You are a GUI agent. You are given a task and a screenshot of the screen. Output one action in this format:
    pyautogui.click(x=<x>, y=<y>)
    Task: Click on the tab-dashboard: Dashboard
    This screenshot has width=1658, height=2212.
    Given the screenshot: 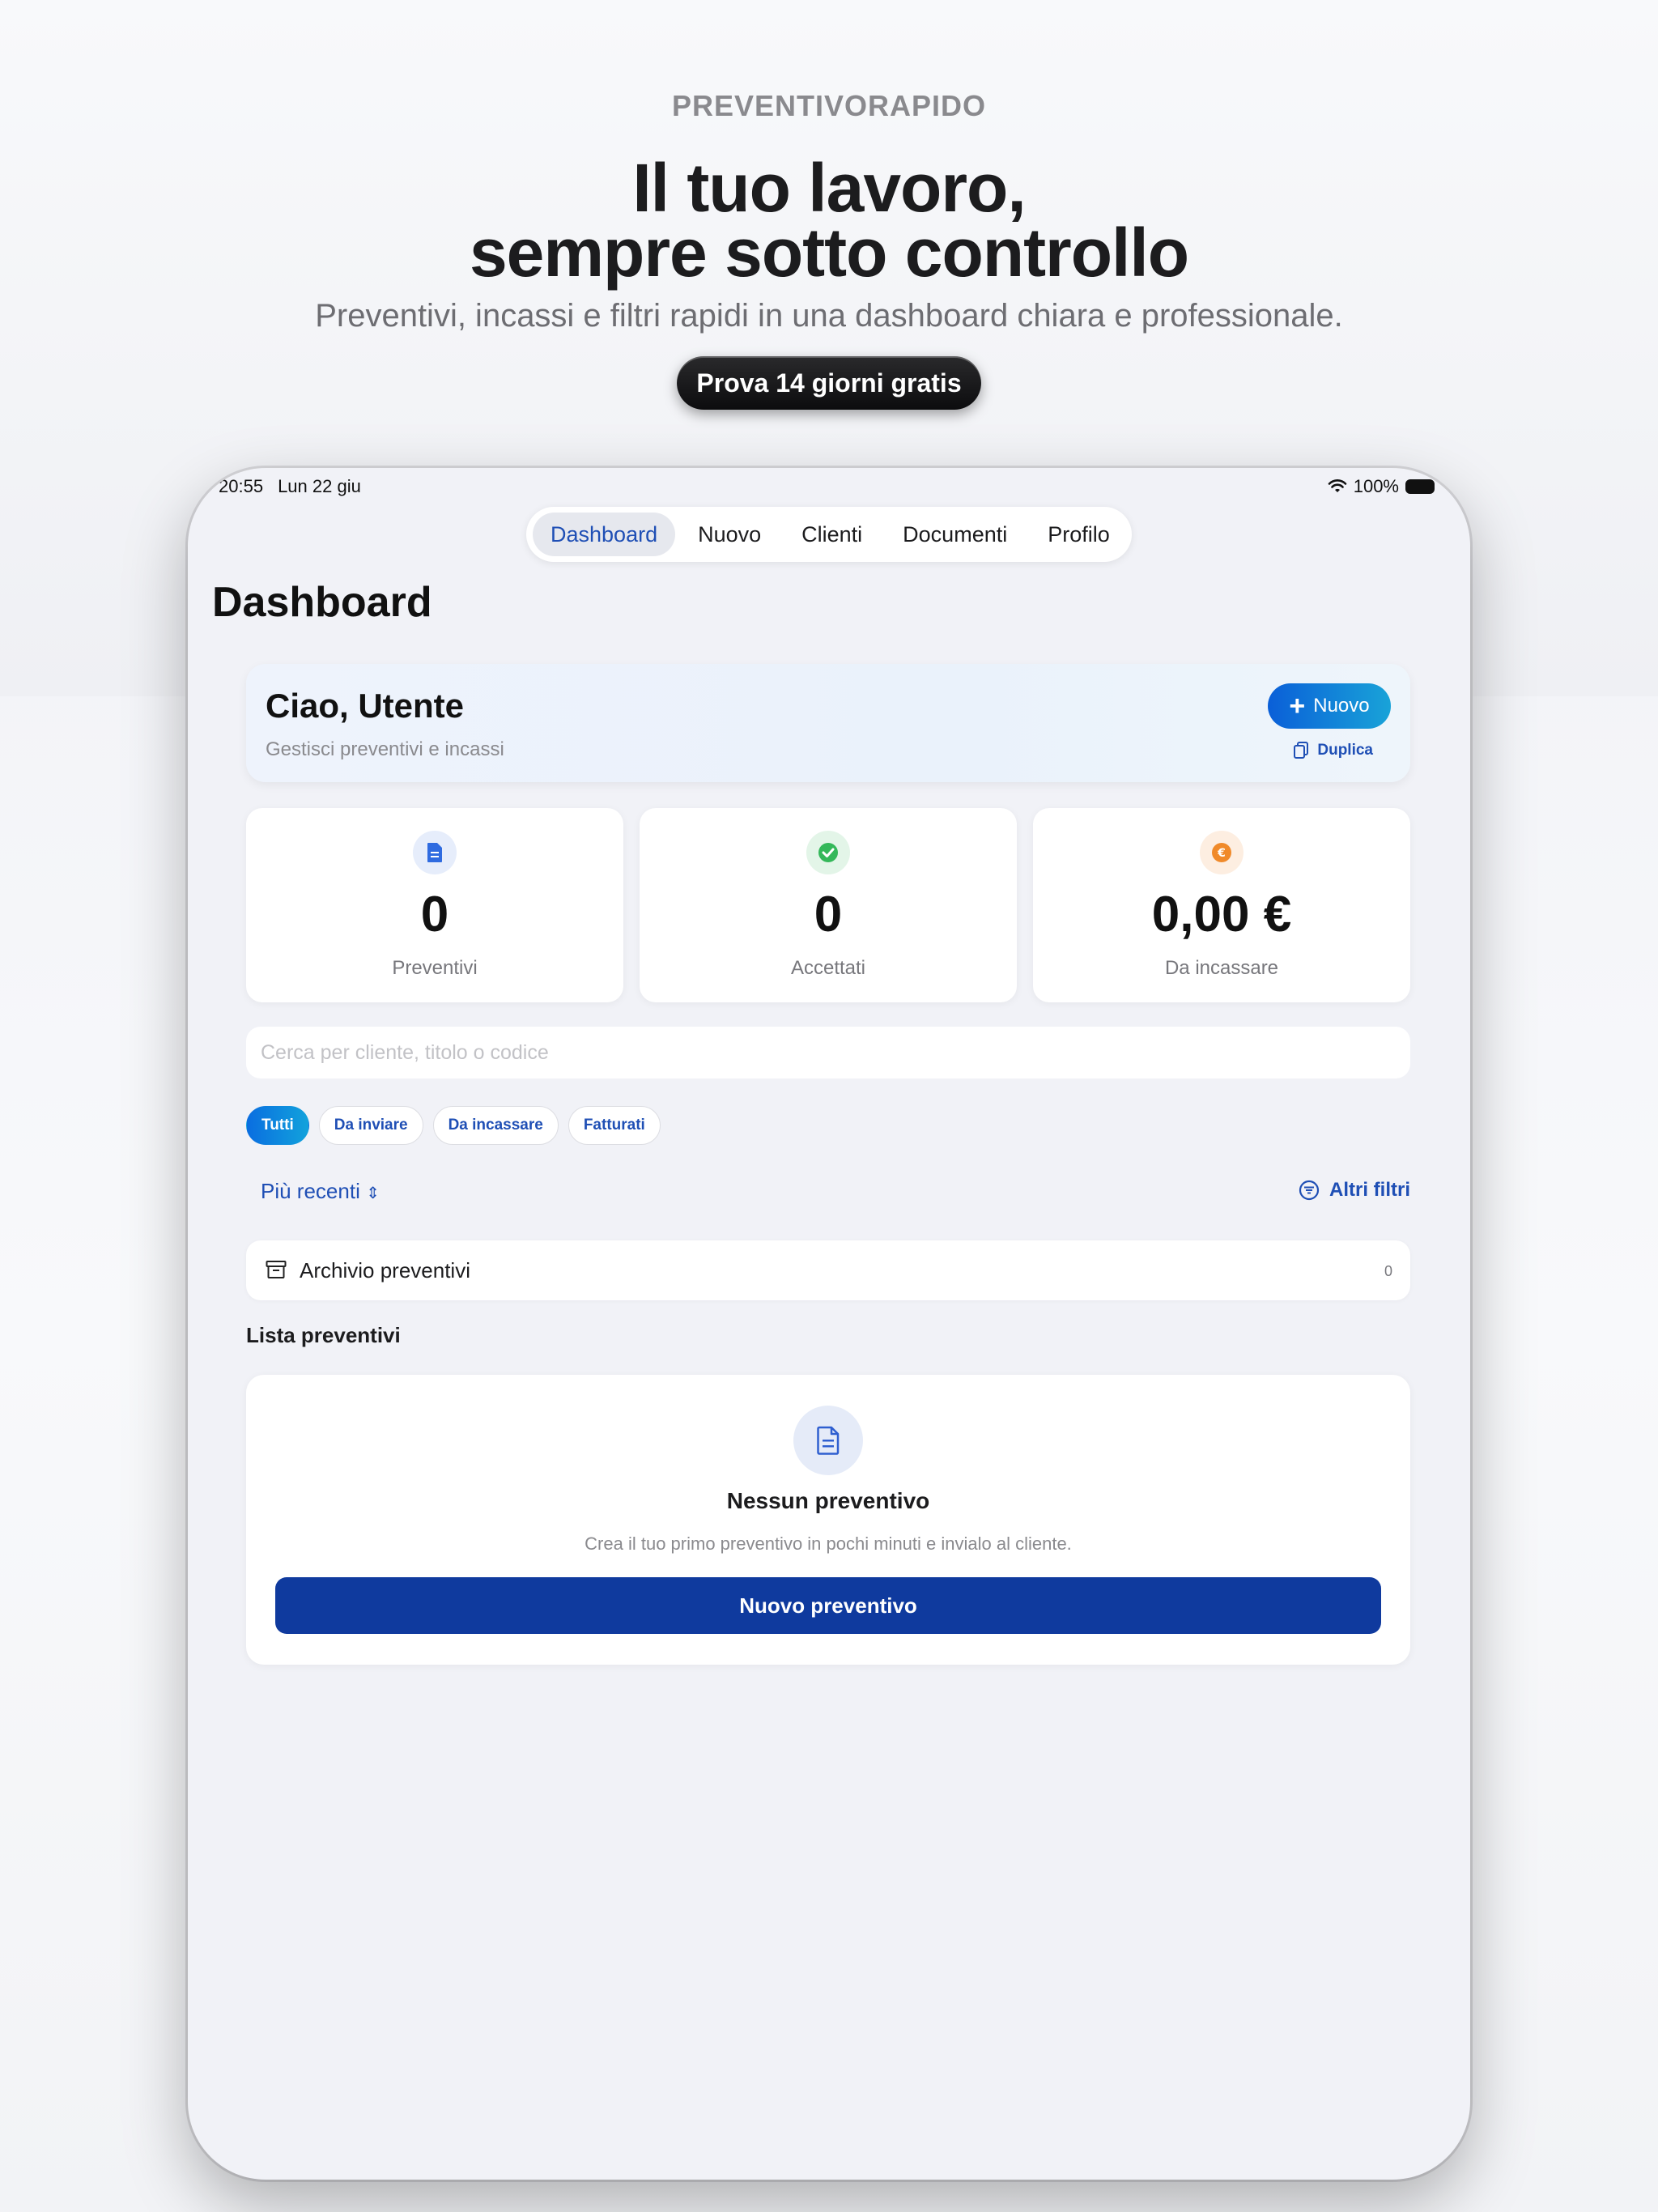 What is the action you would take?
    pyautogui.click(x=604, y=535)
    